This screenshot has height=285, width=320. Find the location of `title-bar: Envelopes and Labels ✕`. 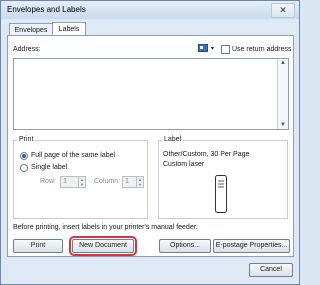

title-bar: Envelopes and Labels ✕ is located at coordinates (150, 10).